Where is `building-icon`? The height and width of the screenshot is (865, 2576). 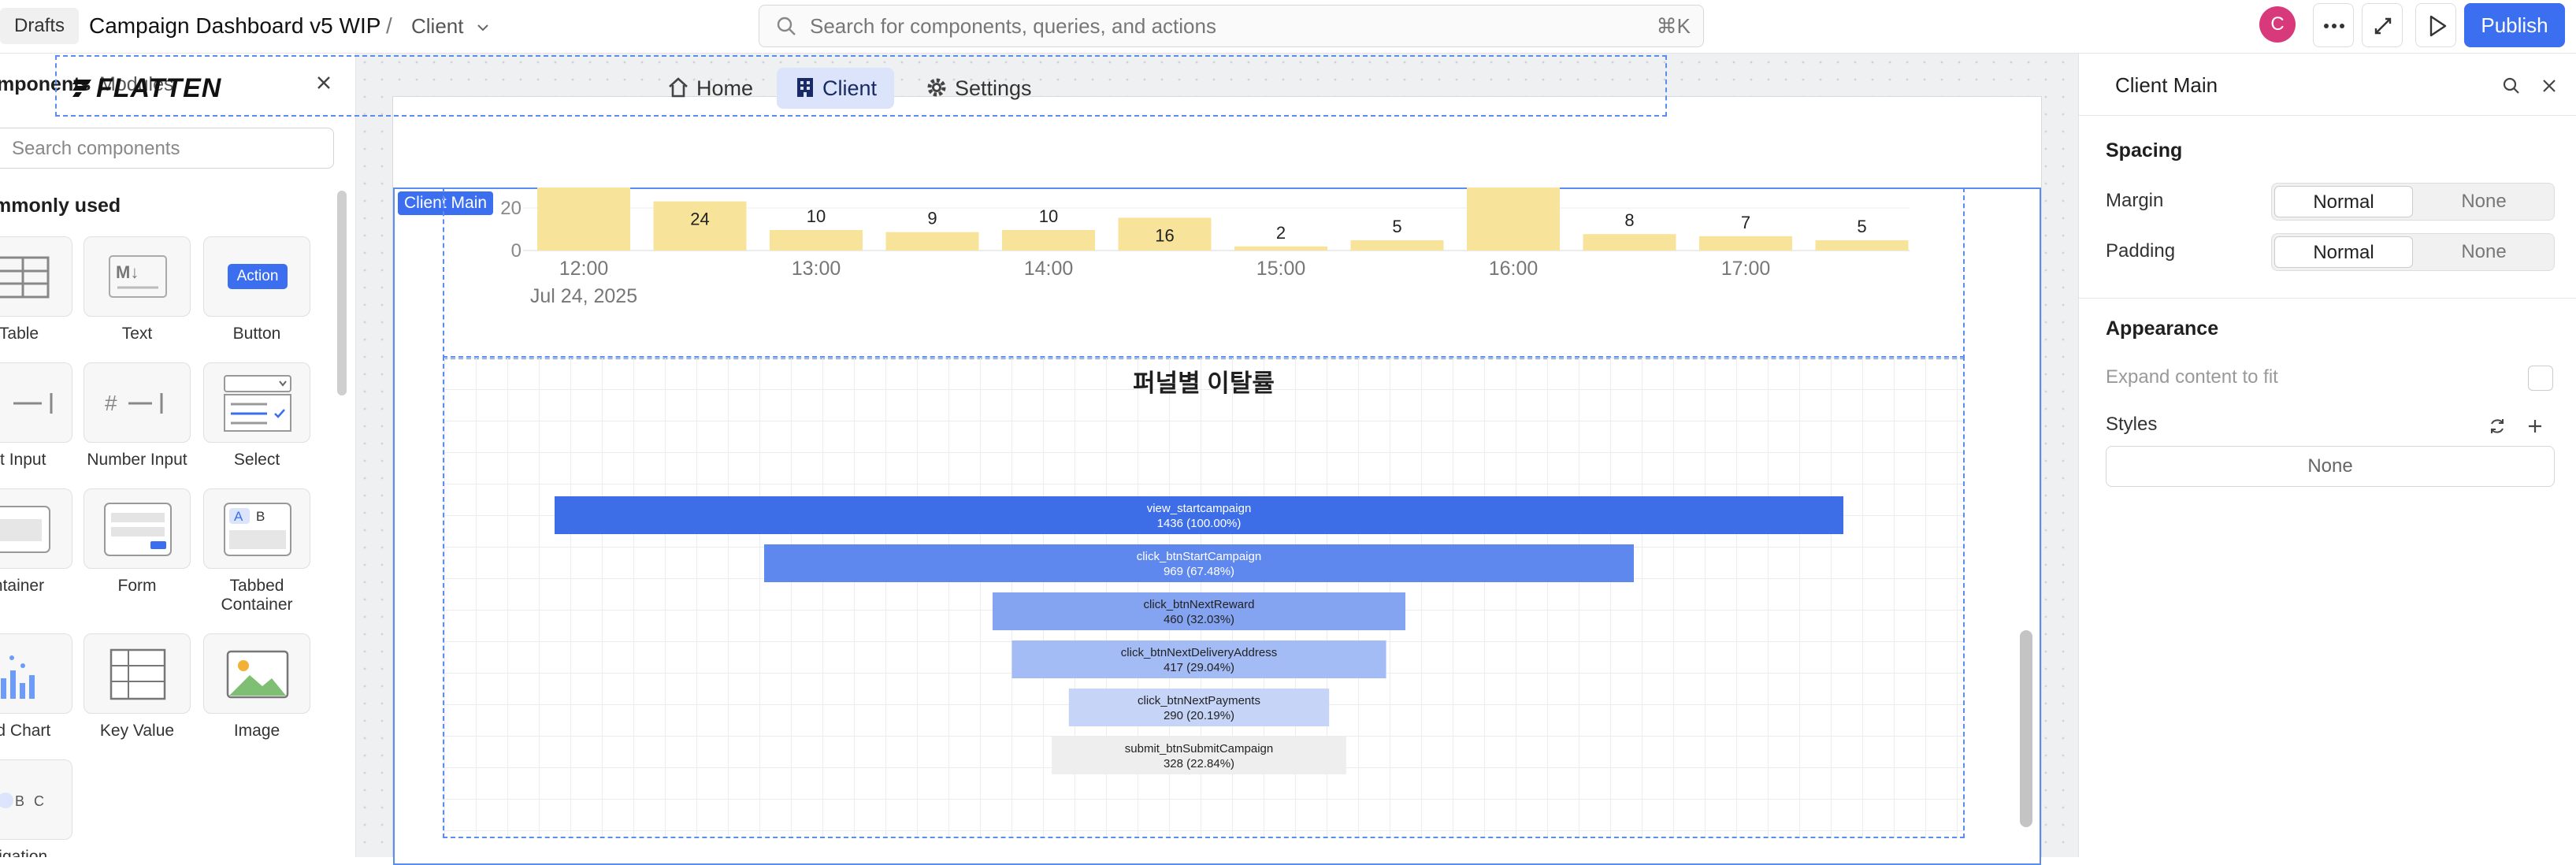 building-icon is located at coordinates (805, 87).